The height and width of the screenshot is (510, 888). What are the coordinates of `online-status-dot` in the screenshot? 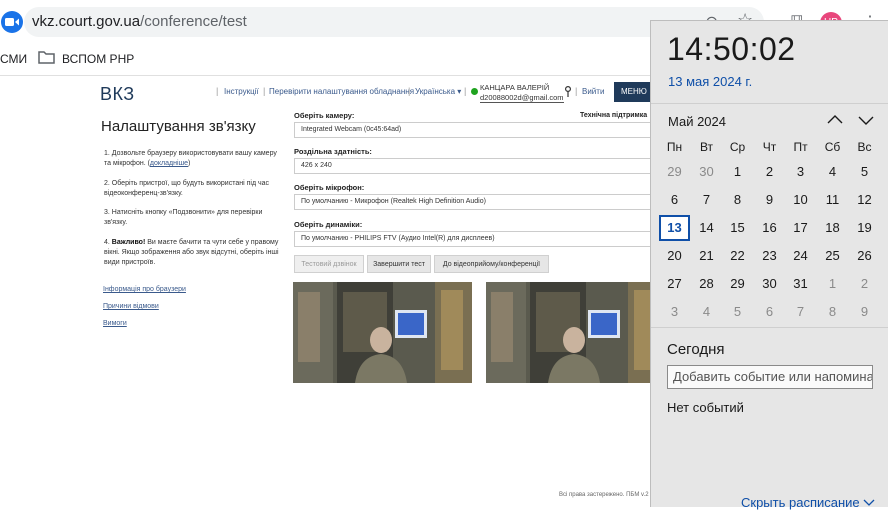 It's located at (474, 91).